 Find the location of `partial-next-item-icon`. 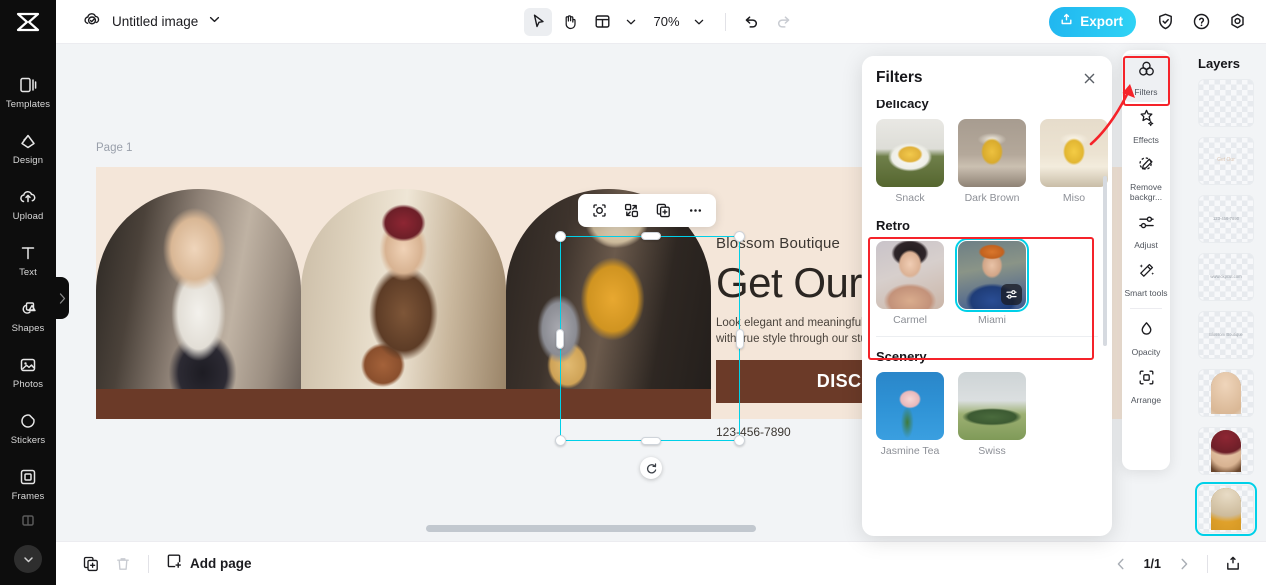

partial-next-item-icon is located at coordinates (28, 521).